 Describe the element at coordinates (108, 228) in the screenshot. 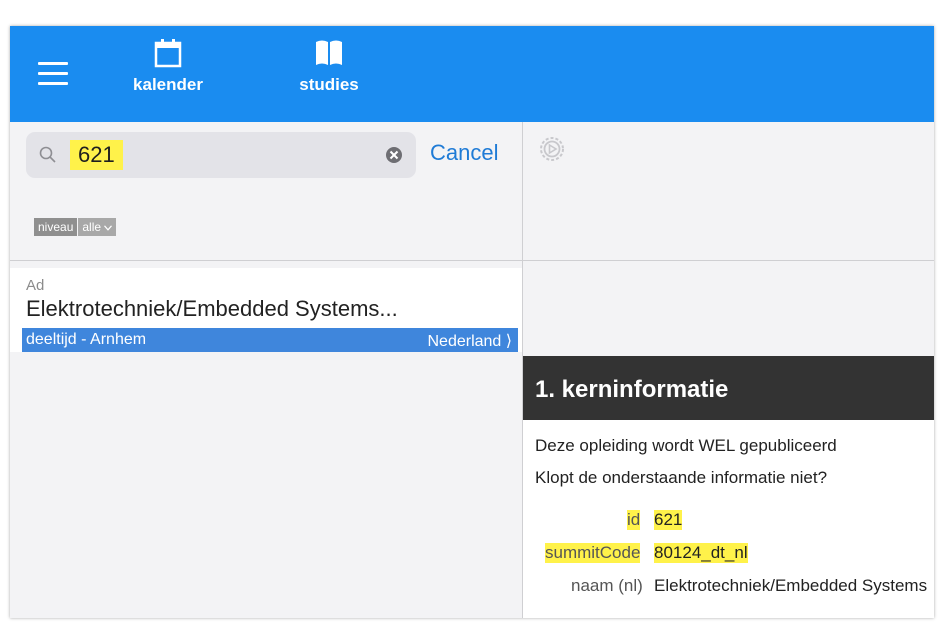

I see `chevron-down-icon` at that location.